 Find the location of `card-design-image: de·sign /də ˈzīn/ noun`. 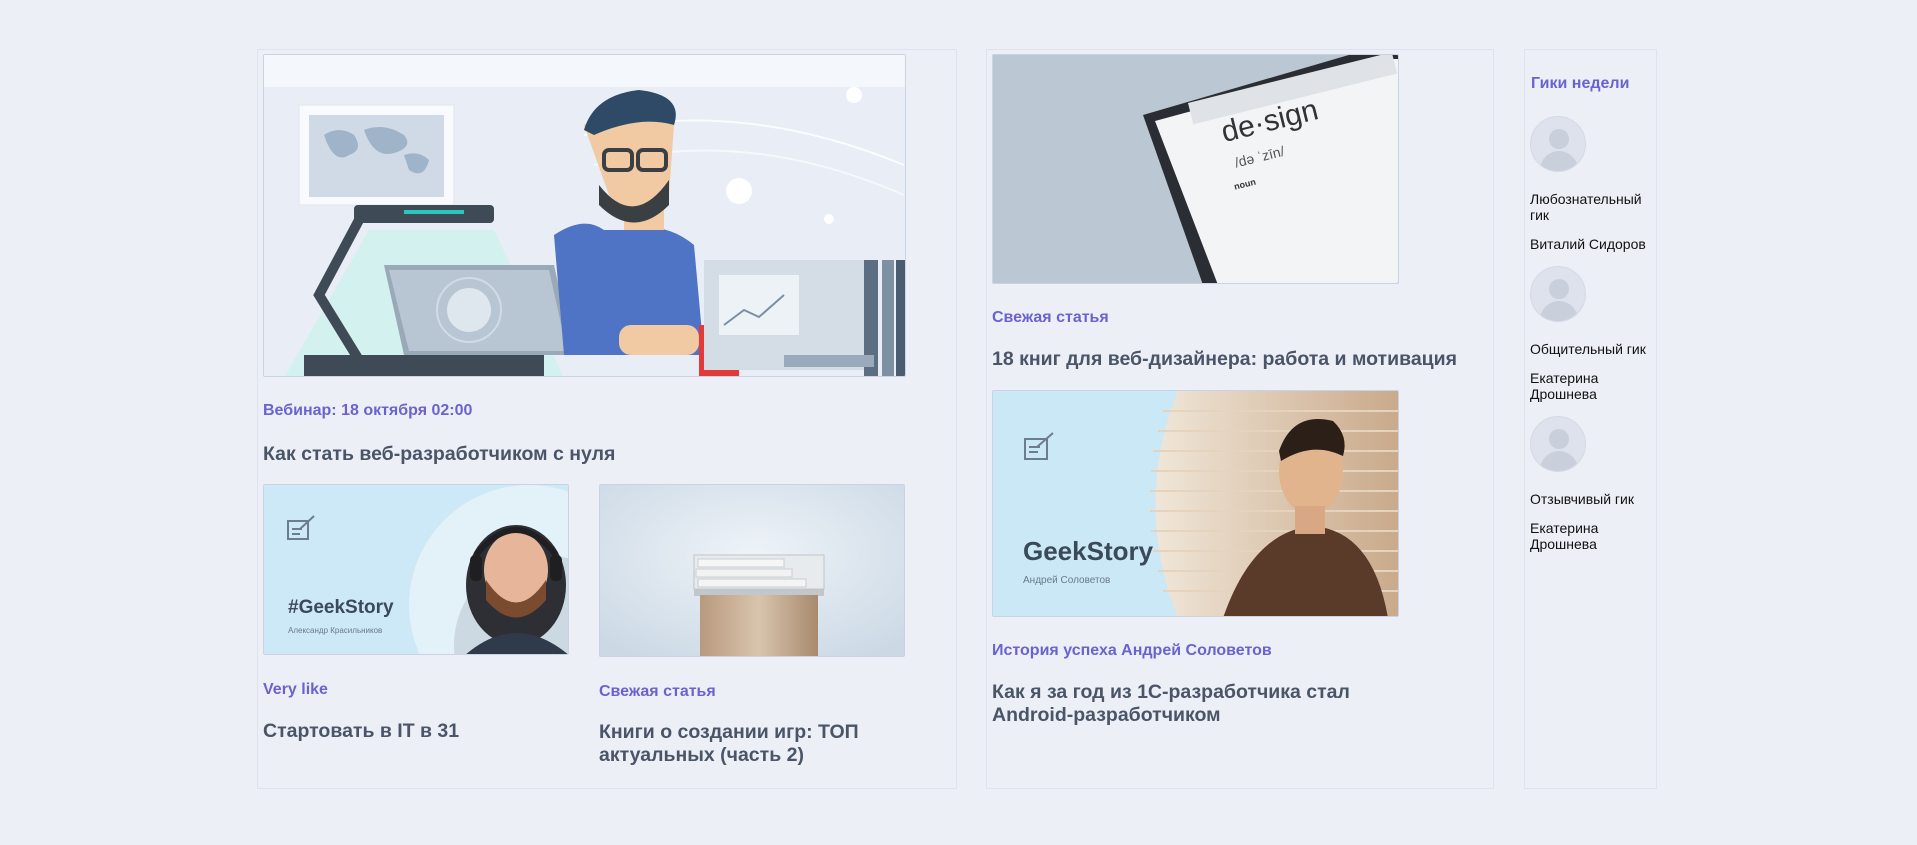

card-design-image: de·sign /də ˈzīn/ noun is located at coordinates (1195, 169).